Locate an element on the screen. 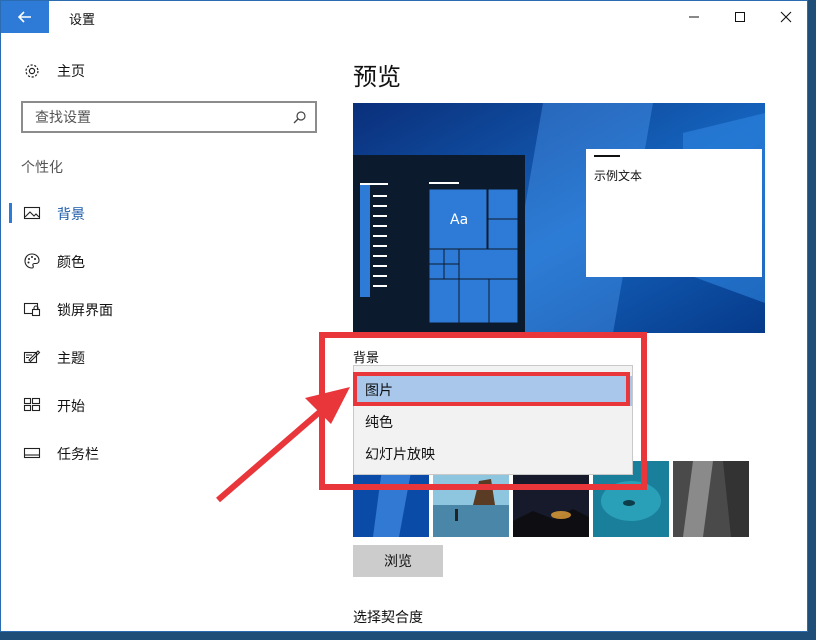 This screenshot has width=816, height=640. sidebar-item-label: 主题 is located at coordinates (71, 359).